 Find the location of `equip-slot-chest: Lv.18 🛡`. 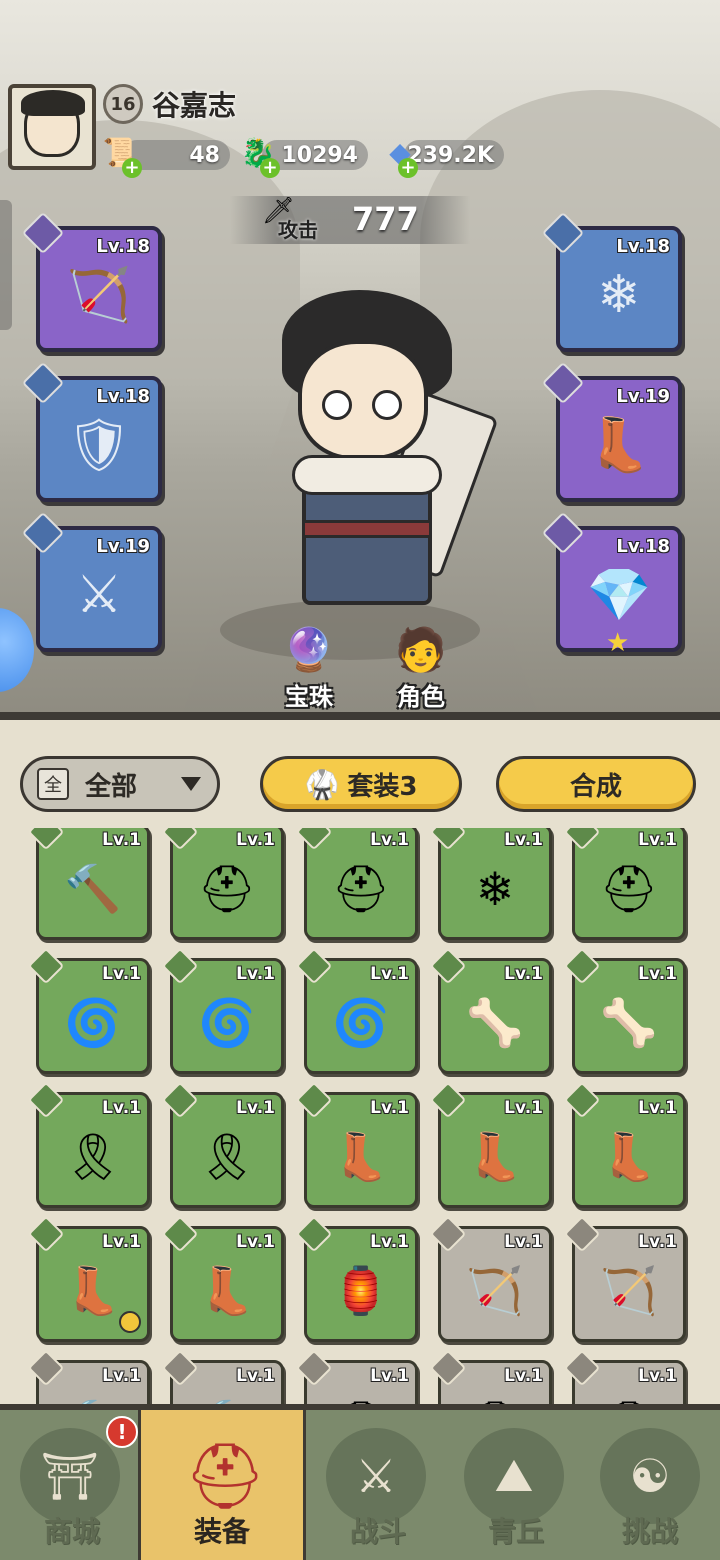

equip-slot-chest: Lv.18 🛡 is located at coordinates (91, 431).